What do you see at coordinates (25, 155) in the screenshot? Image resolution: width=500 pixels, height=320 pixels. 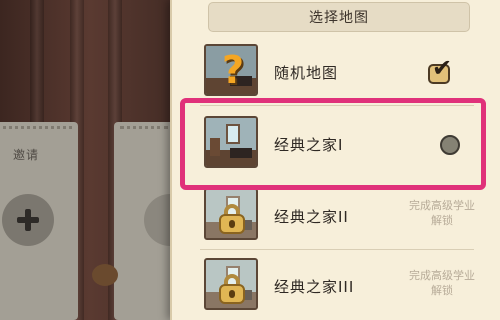 I see `invite-label: 邀请` at bounding box center [25, 155].